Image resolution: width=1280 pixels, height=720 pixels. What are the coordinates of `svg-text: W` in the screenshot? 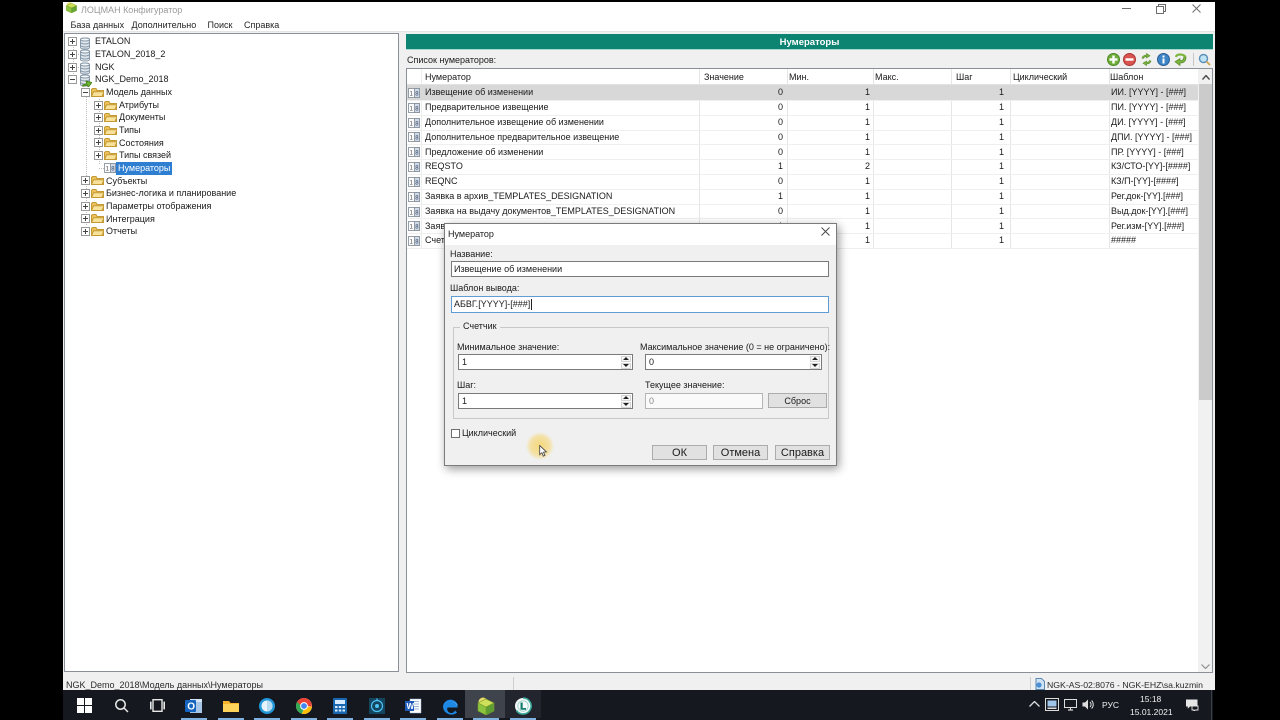 It's located at (411, 706).